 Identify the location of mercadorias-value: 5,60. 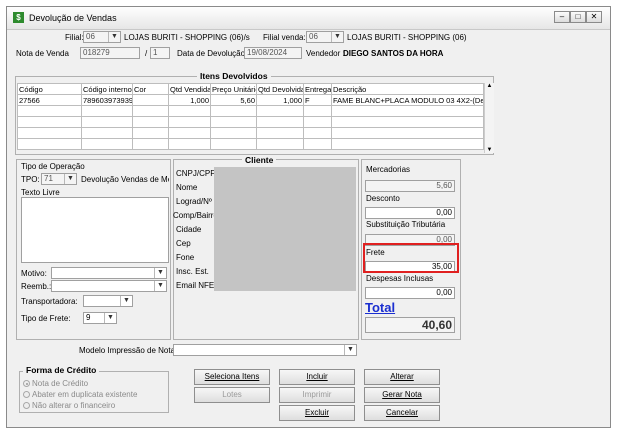
(410, 186).